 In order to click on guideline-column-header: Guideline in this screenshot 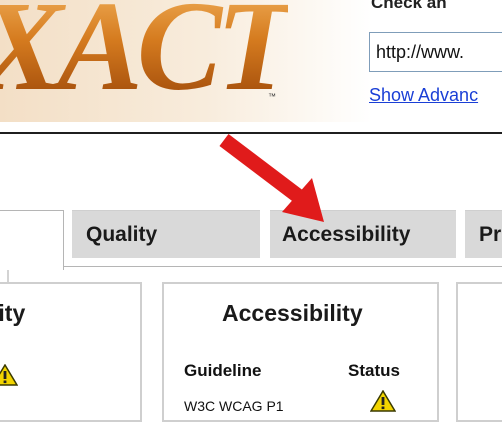, I will do `click(223, 370)`.